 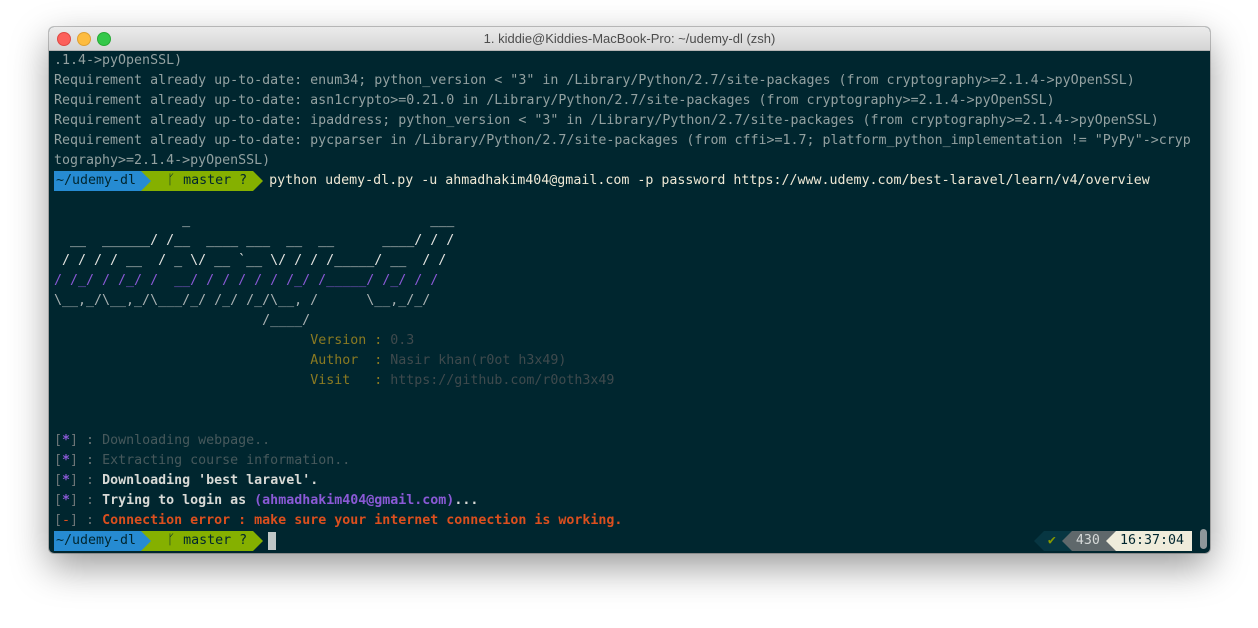 What do you see at coordinates (1203, 539) in the screenshot?
I see `scrollbar-thumb` at bounding box center [1203, 539].